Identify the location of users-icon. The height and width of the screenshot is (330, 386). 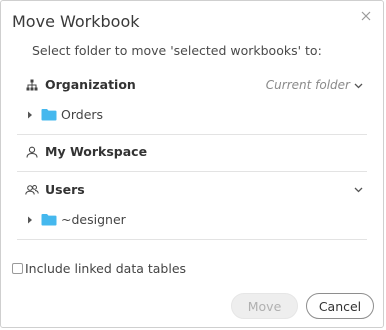
(32, 190).